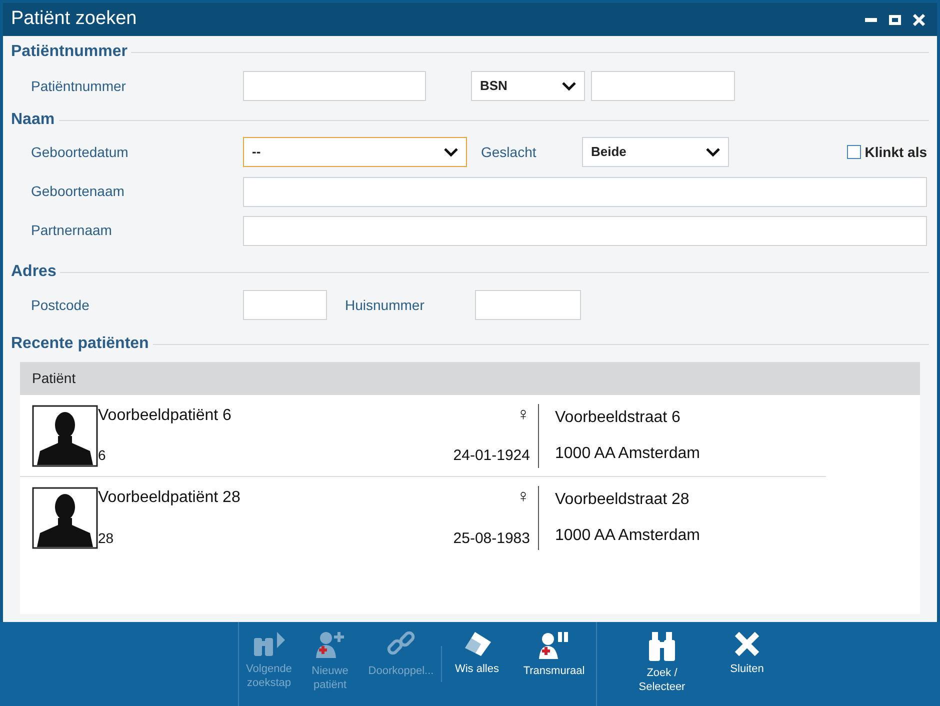 The image size is (940, 706). Describe the element at coordinates (871, 20) in the screenshot. I see `minimize-icon` at that location.